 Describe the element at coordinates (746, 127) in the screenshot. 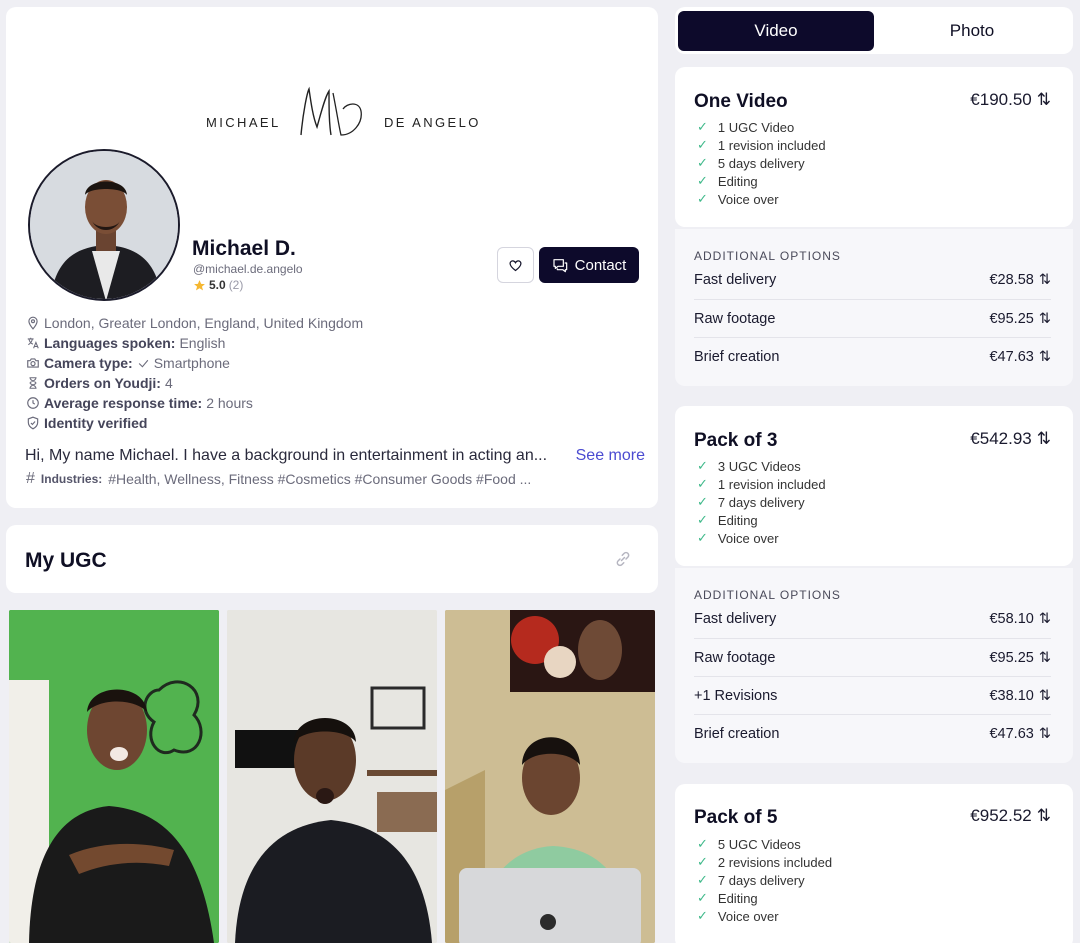

I see `feature-item: ✓ 1 UGC Video` at that location.